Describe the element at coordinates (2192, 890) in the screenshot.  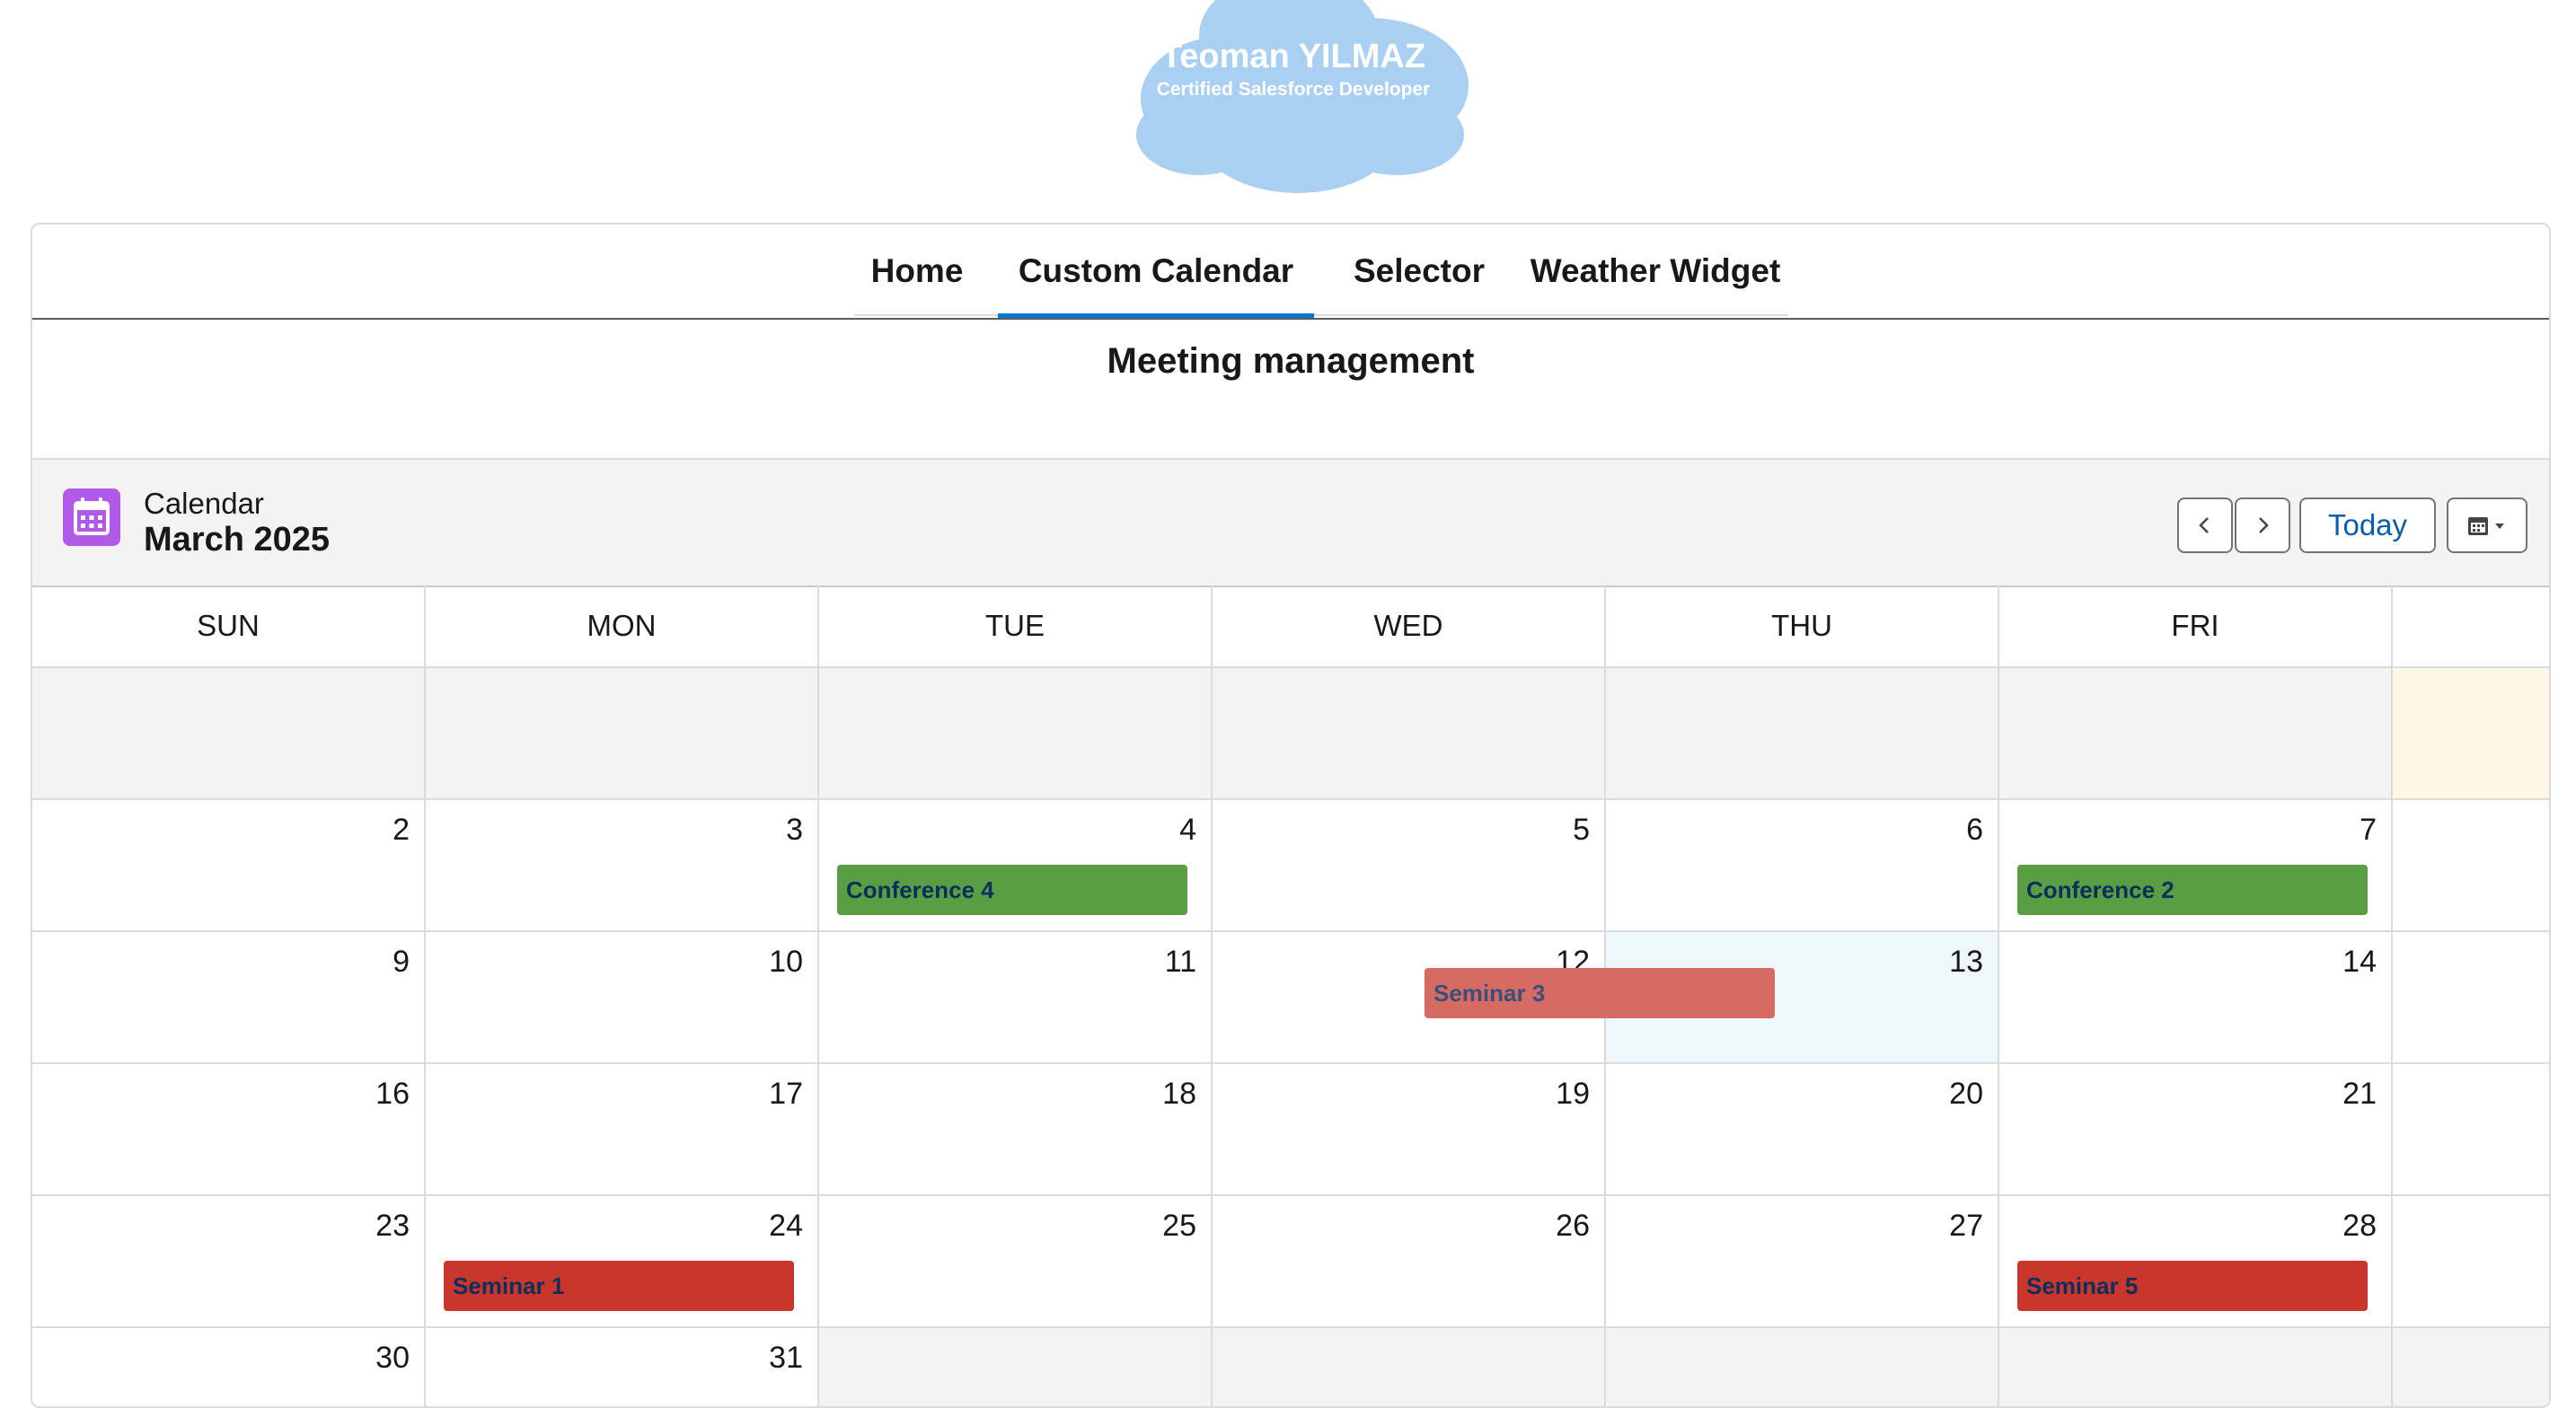
I see `event-conference-2: Conference 2` at that location.